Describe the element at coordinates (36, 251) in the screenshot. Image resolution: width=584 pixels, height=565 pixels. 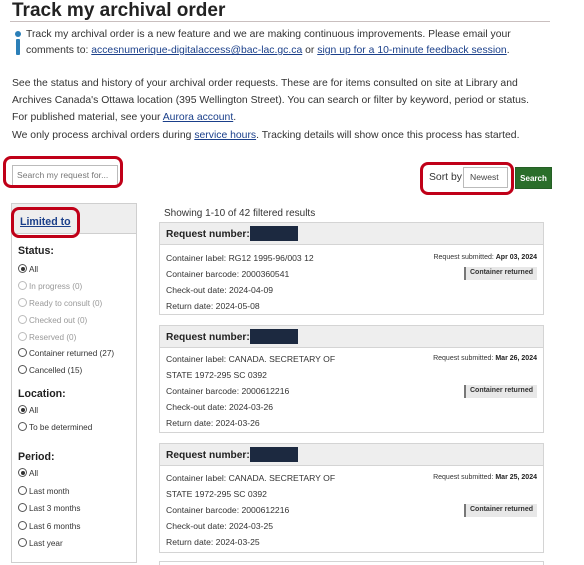
I see `status-filter-label: Status:` at that location.